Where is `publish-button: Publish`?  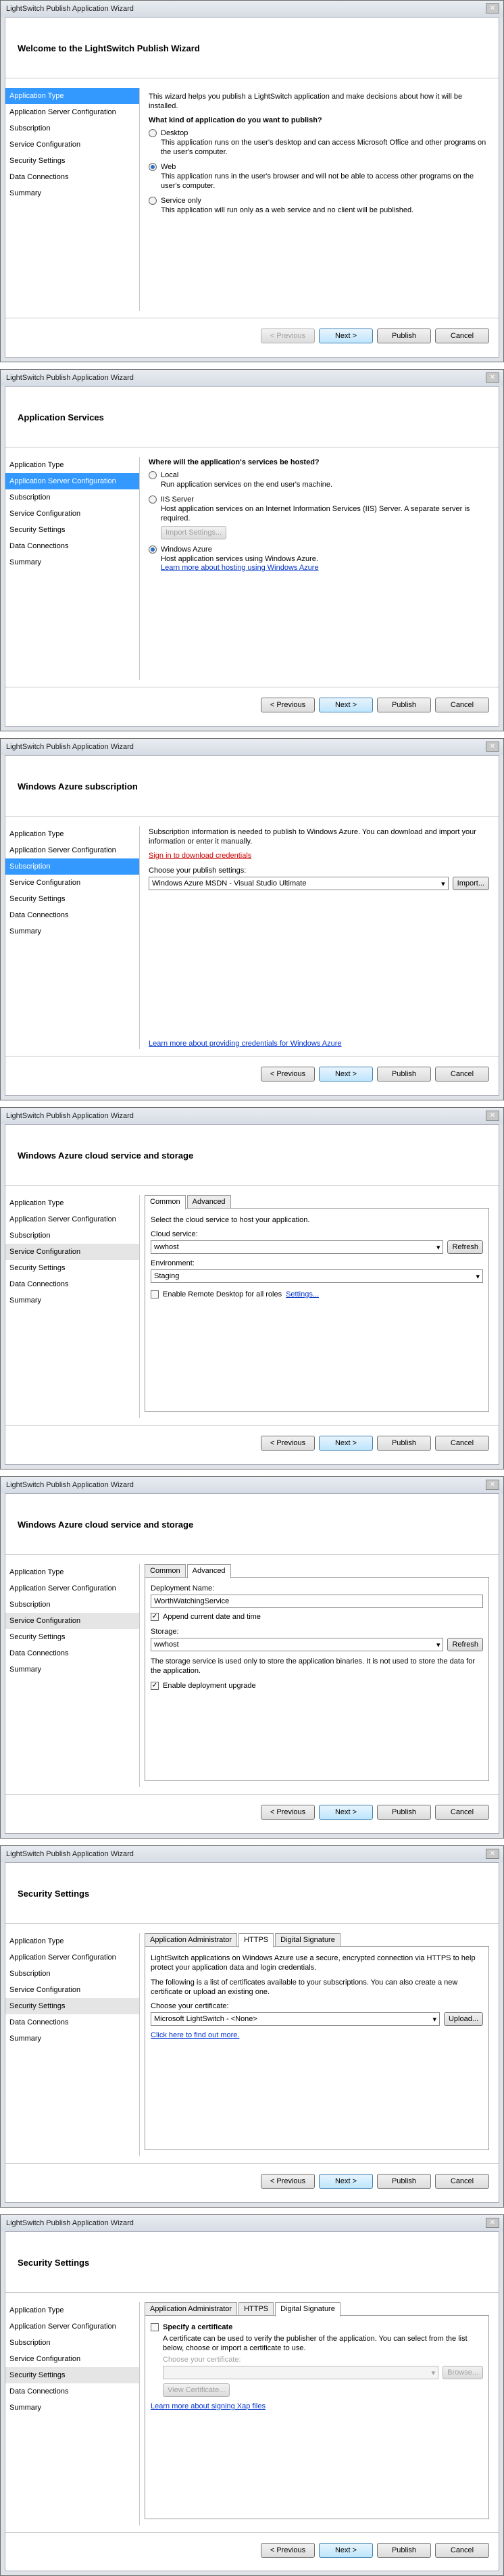
publish-button: Publish is located at coordinates (404, 1812).